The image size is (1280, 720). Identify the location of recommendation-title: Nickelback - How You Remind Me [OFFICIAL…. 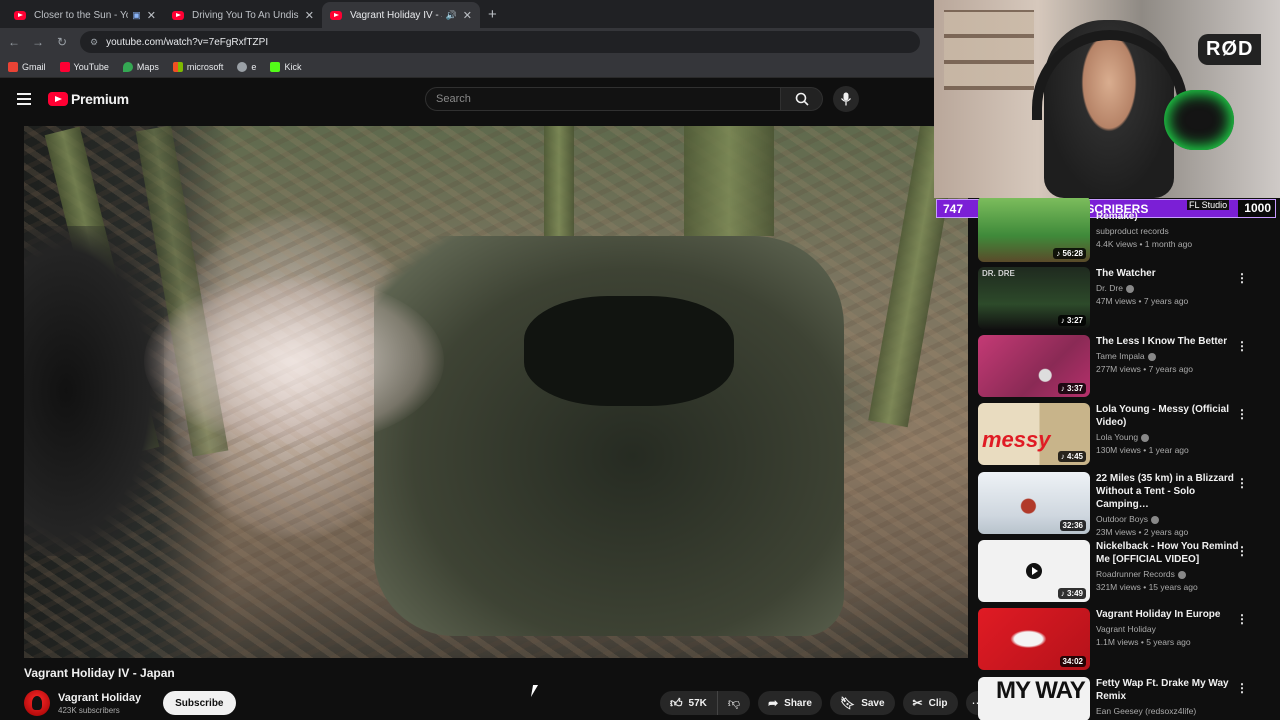
(1171, 553).